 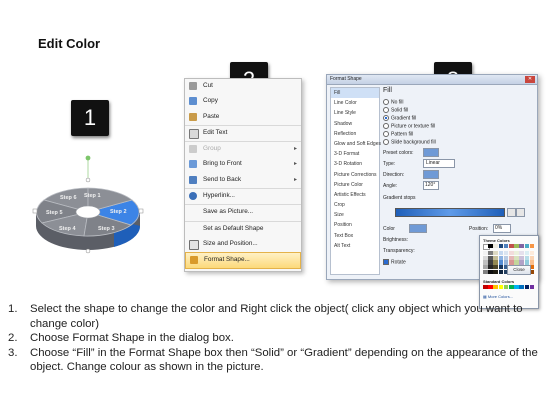 I want to click on nav-alt-text: Alt Text, so click(x=355, y=246).